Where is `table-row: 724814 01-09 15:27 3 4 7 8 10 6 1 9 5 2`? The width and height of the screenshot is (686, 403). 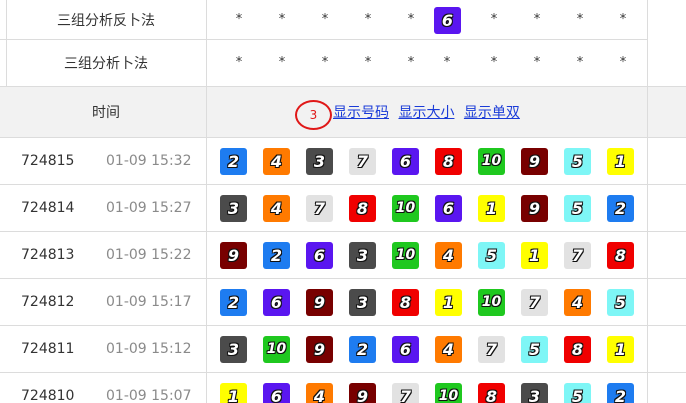 table-row: 724814 01-09 15:27 3 4 7 8 10 6 1 9 5 2 is located at coordinates (343, 208).